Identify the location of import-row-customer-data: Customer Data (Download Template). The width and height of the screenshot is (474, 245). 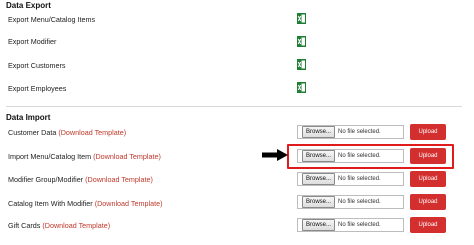
(67, 132).